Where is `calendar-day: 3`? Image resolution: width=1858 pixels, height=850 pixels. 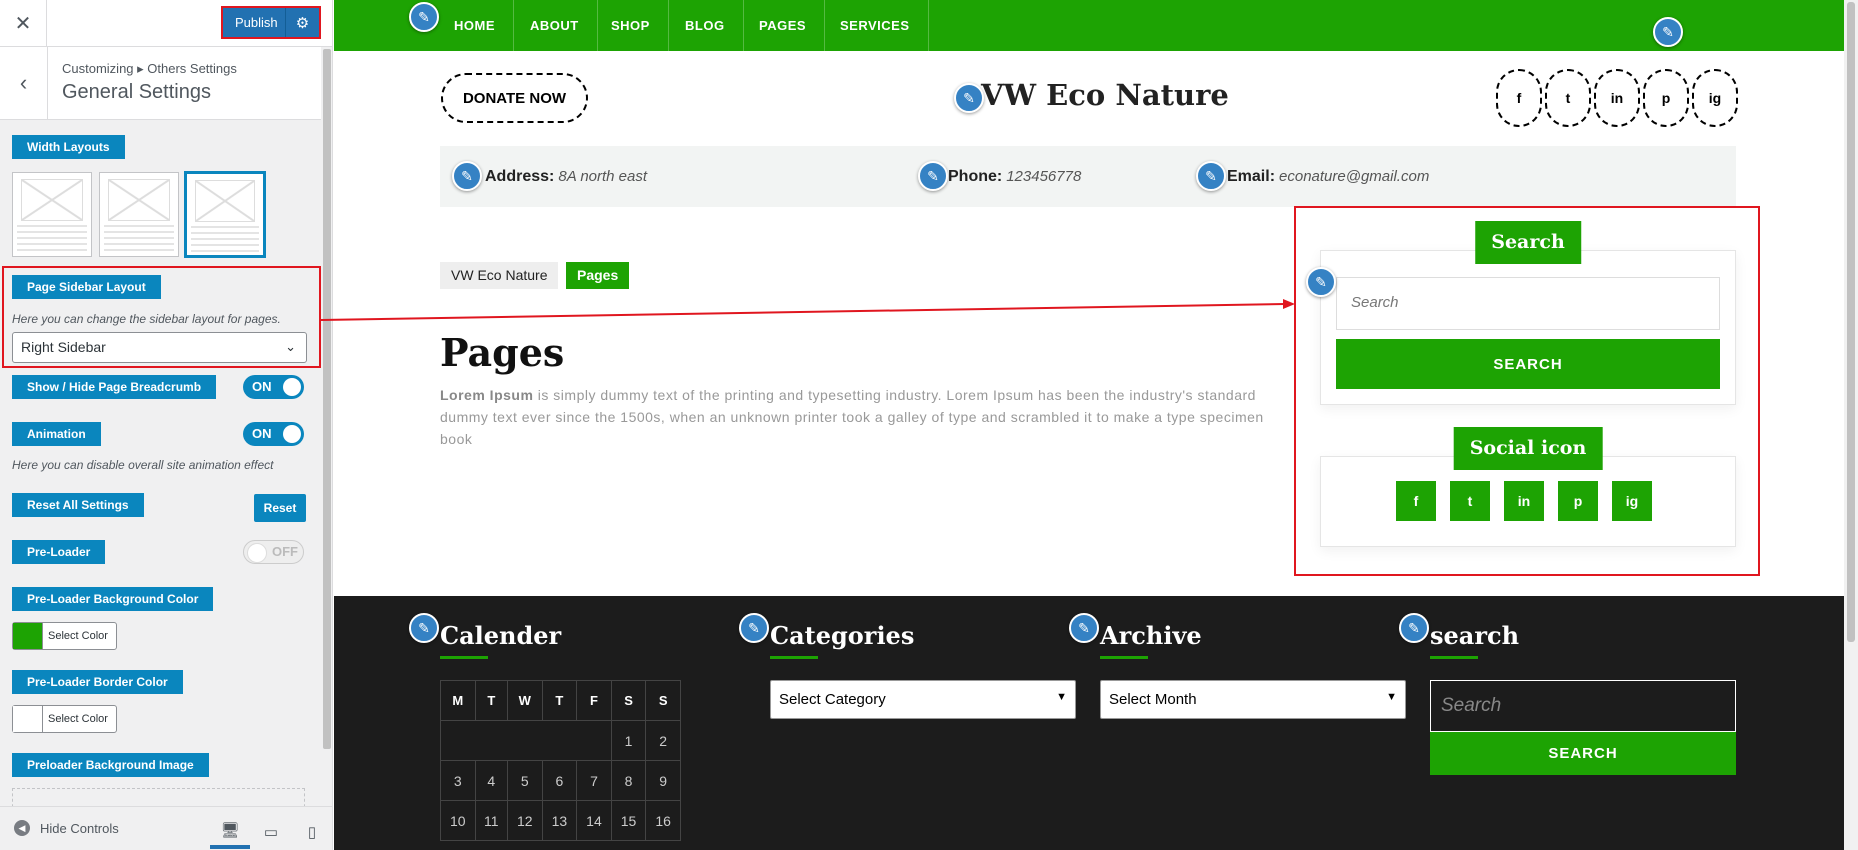
calendar-day: 3 is located at coordinates (458, 780).